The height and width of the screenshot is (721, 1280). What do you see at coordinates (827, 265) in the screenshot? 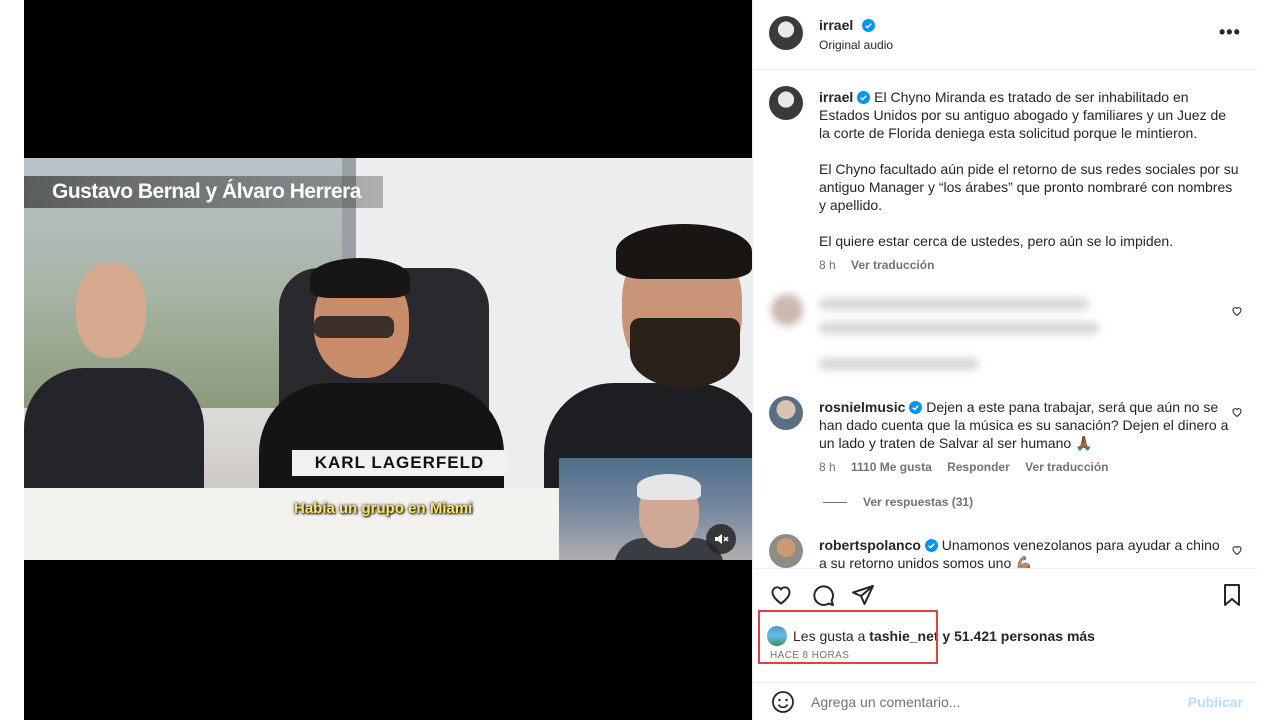
I see `caption-time: 8 h` at bounding box center [827, 265].